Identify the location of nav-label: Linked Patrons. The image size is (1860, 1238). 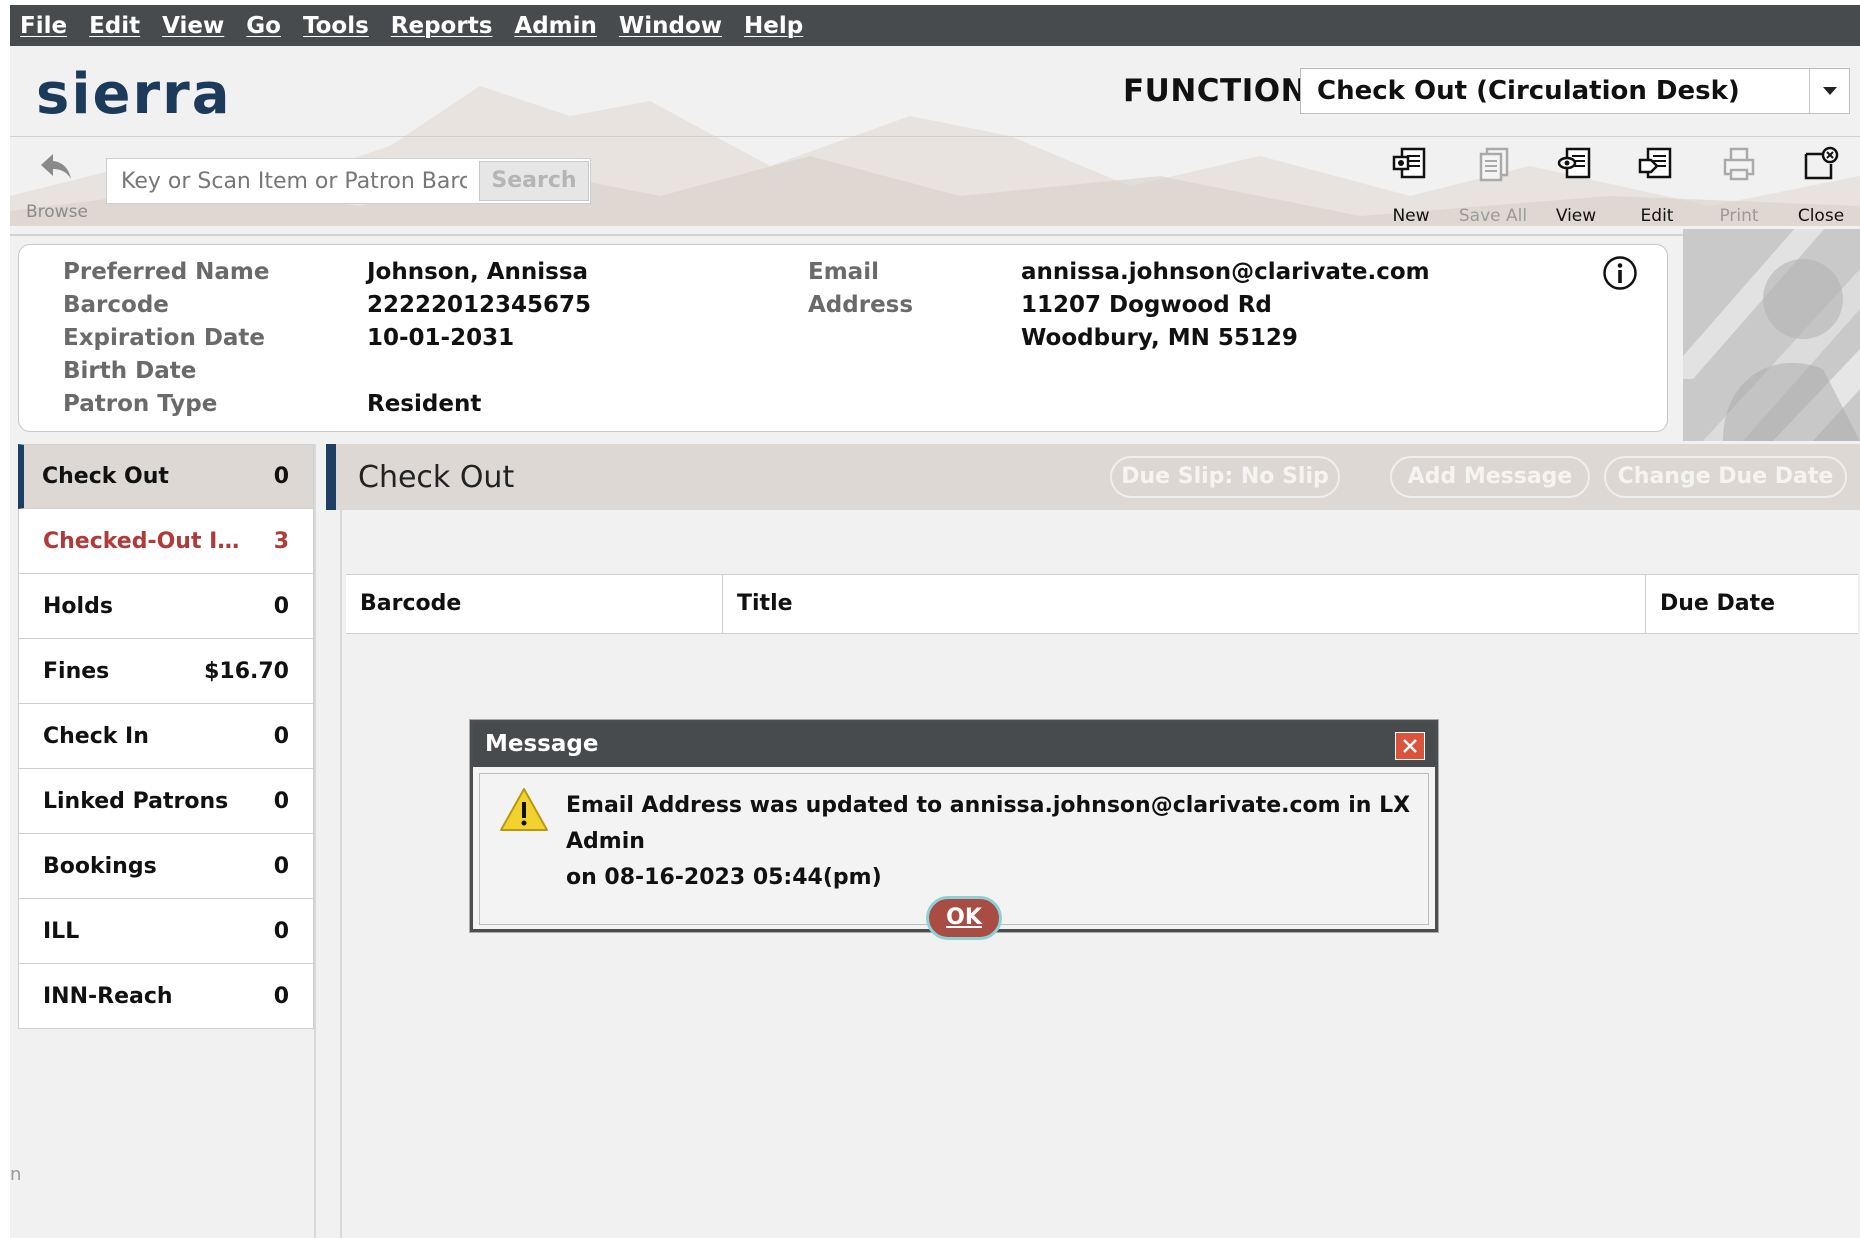
(136, 801).